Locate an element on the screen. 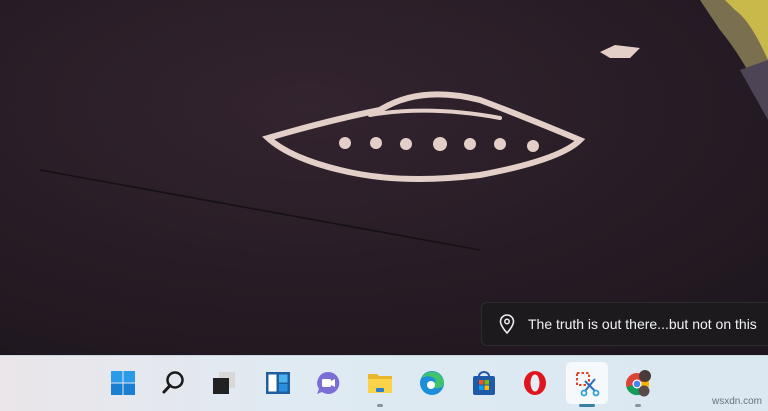  opera-icon is located at coordinates (535, 383).